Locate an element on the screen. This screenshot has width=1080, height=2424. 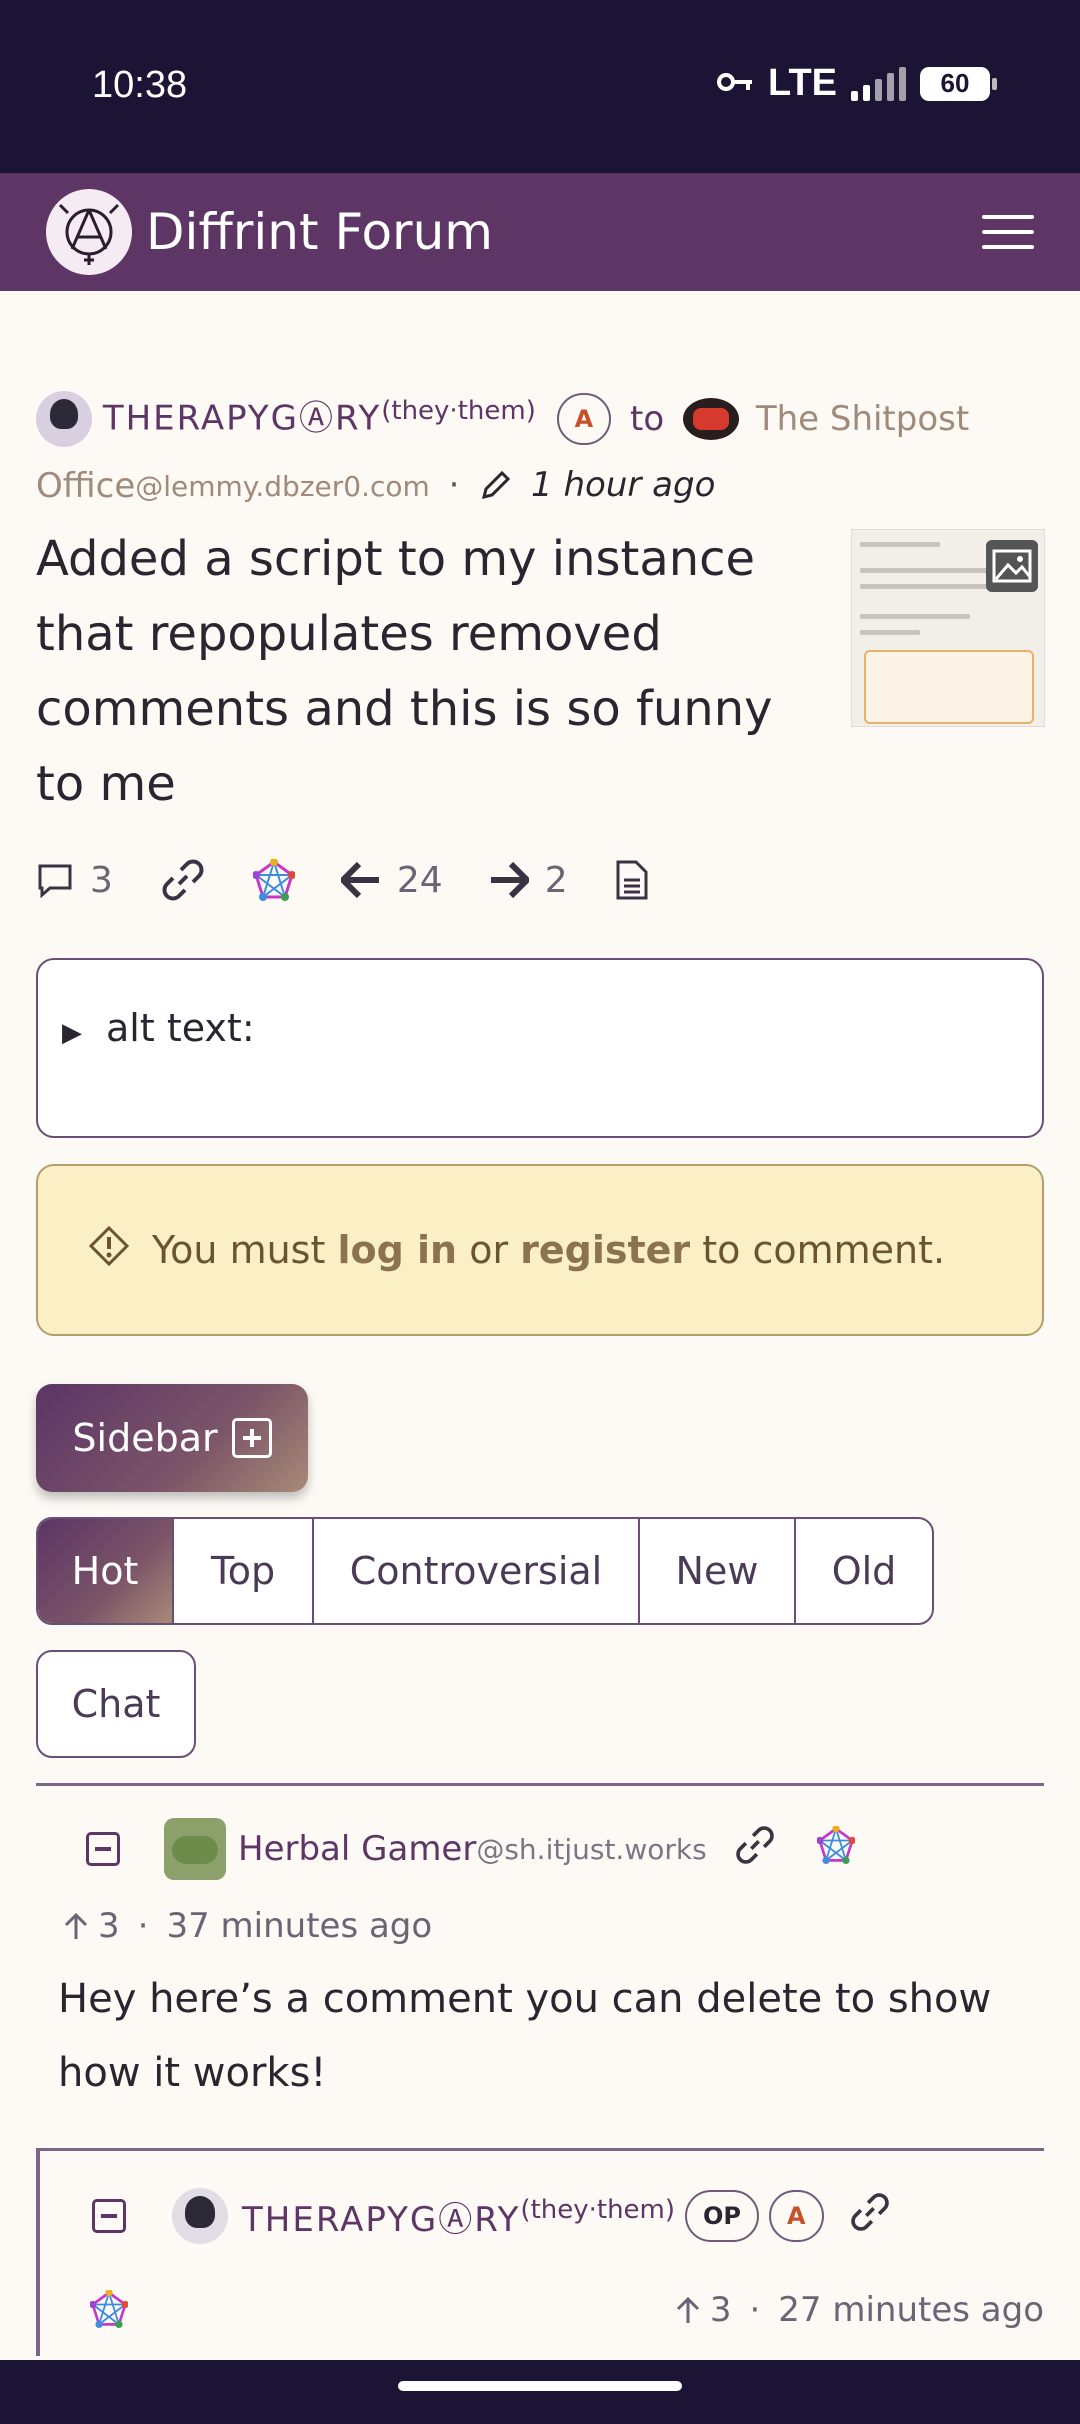
reply-time: 27 minutes ago is located at coordinates (911, 2310).